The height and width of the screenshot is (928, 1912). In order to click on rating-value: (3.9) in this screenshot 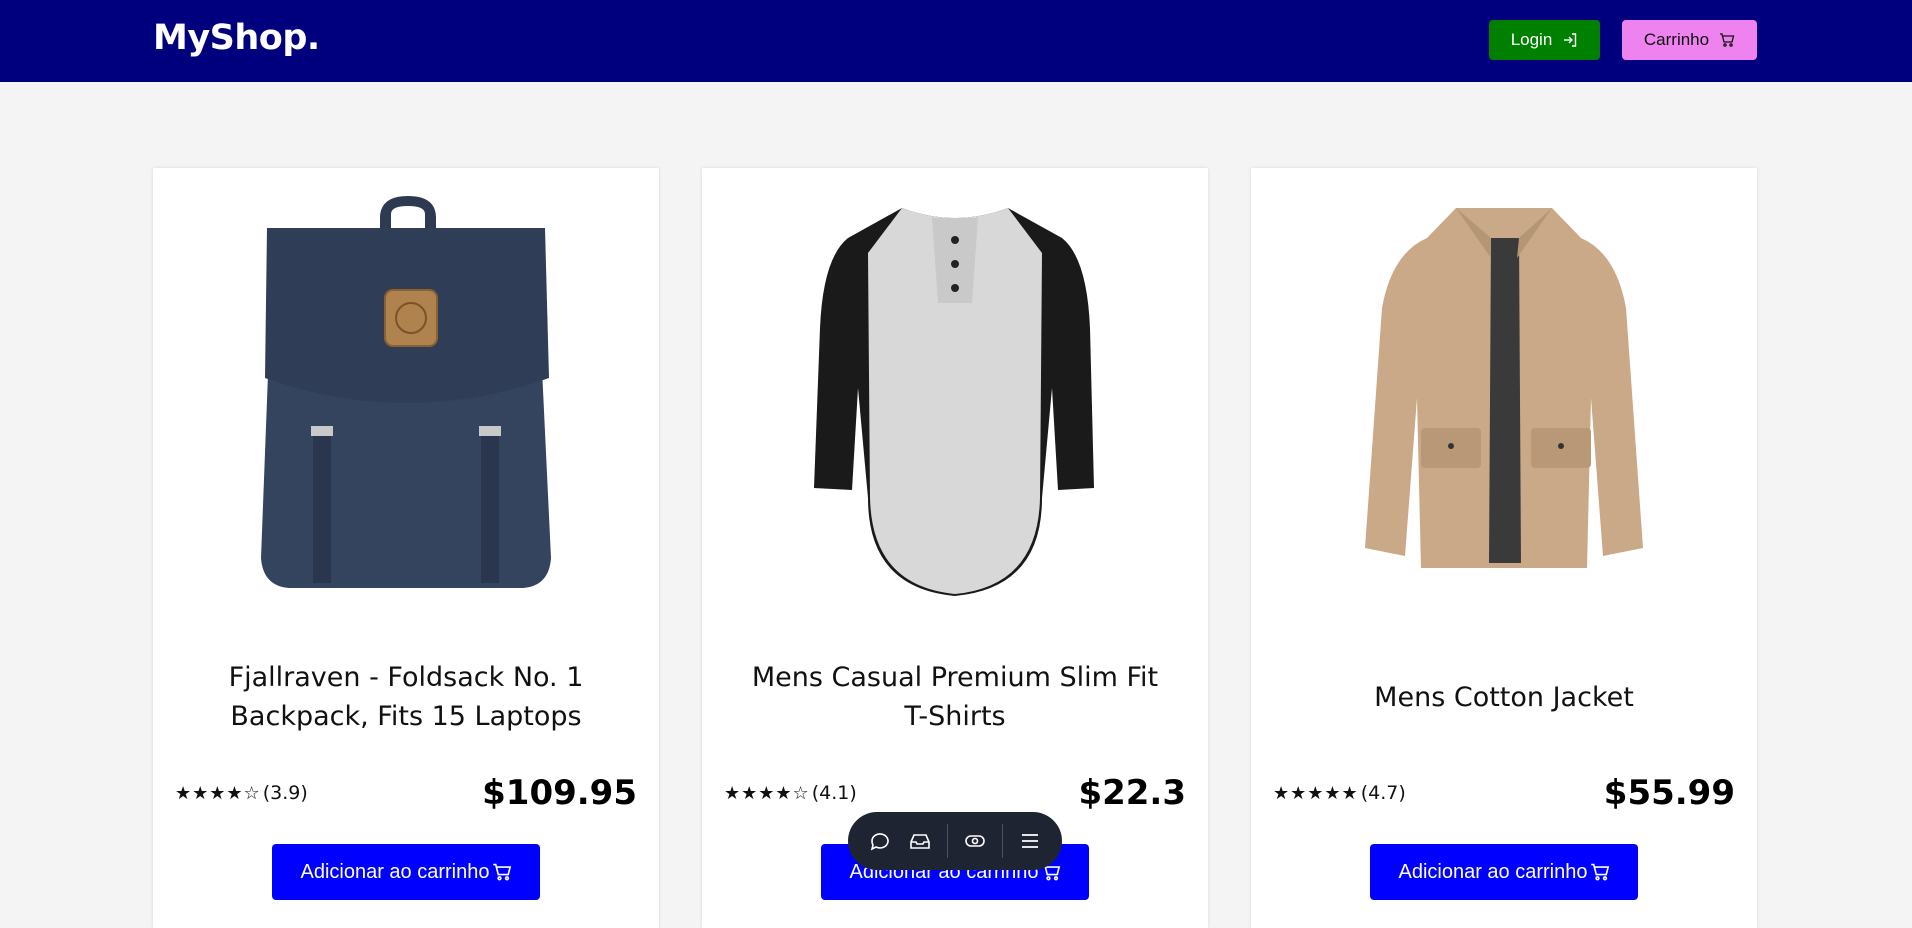, I will do `click(285, 793)`.